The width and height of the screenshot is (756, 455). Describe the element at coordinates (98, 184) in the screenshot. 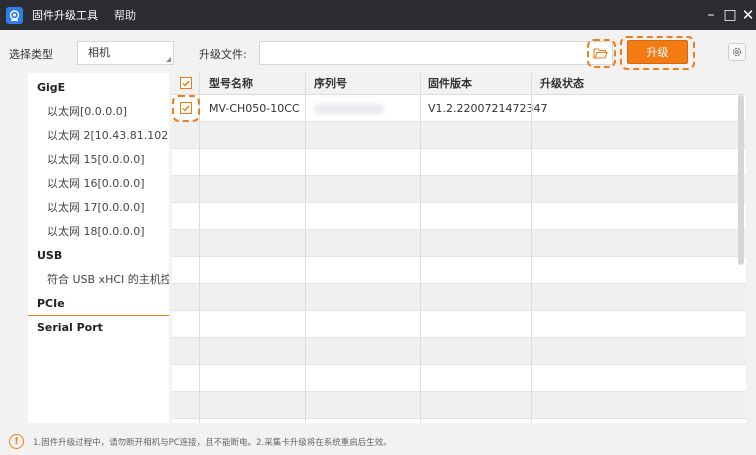

I see `tree-item-ethernet-16: 以太网 16[0.0.0.0]` at that location.